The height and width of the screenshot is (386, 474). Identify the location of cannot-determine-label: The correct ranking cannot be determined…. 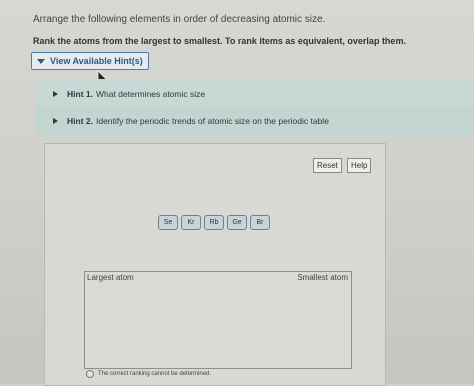
(155, 374).